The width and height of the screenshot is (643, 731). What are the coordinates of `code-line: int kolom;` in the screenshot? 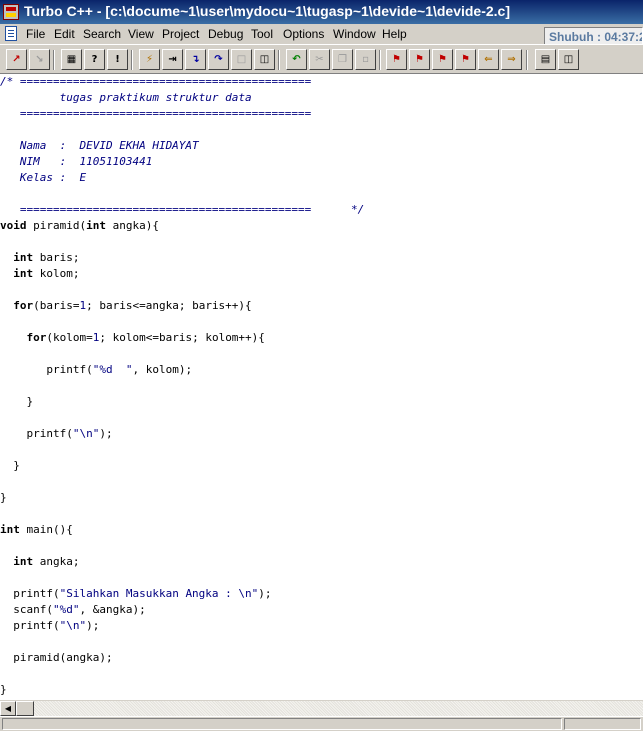 It's located at (321, 274).